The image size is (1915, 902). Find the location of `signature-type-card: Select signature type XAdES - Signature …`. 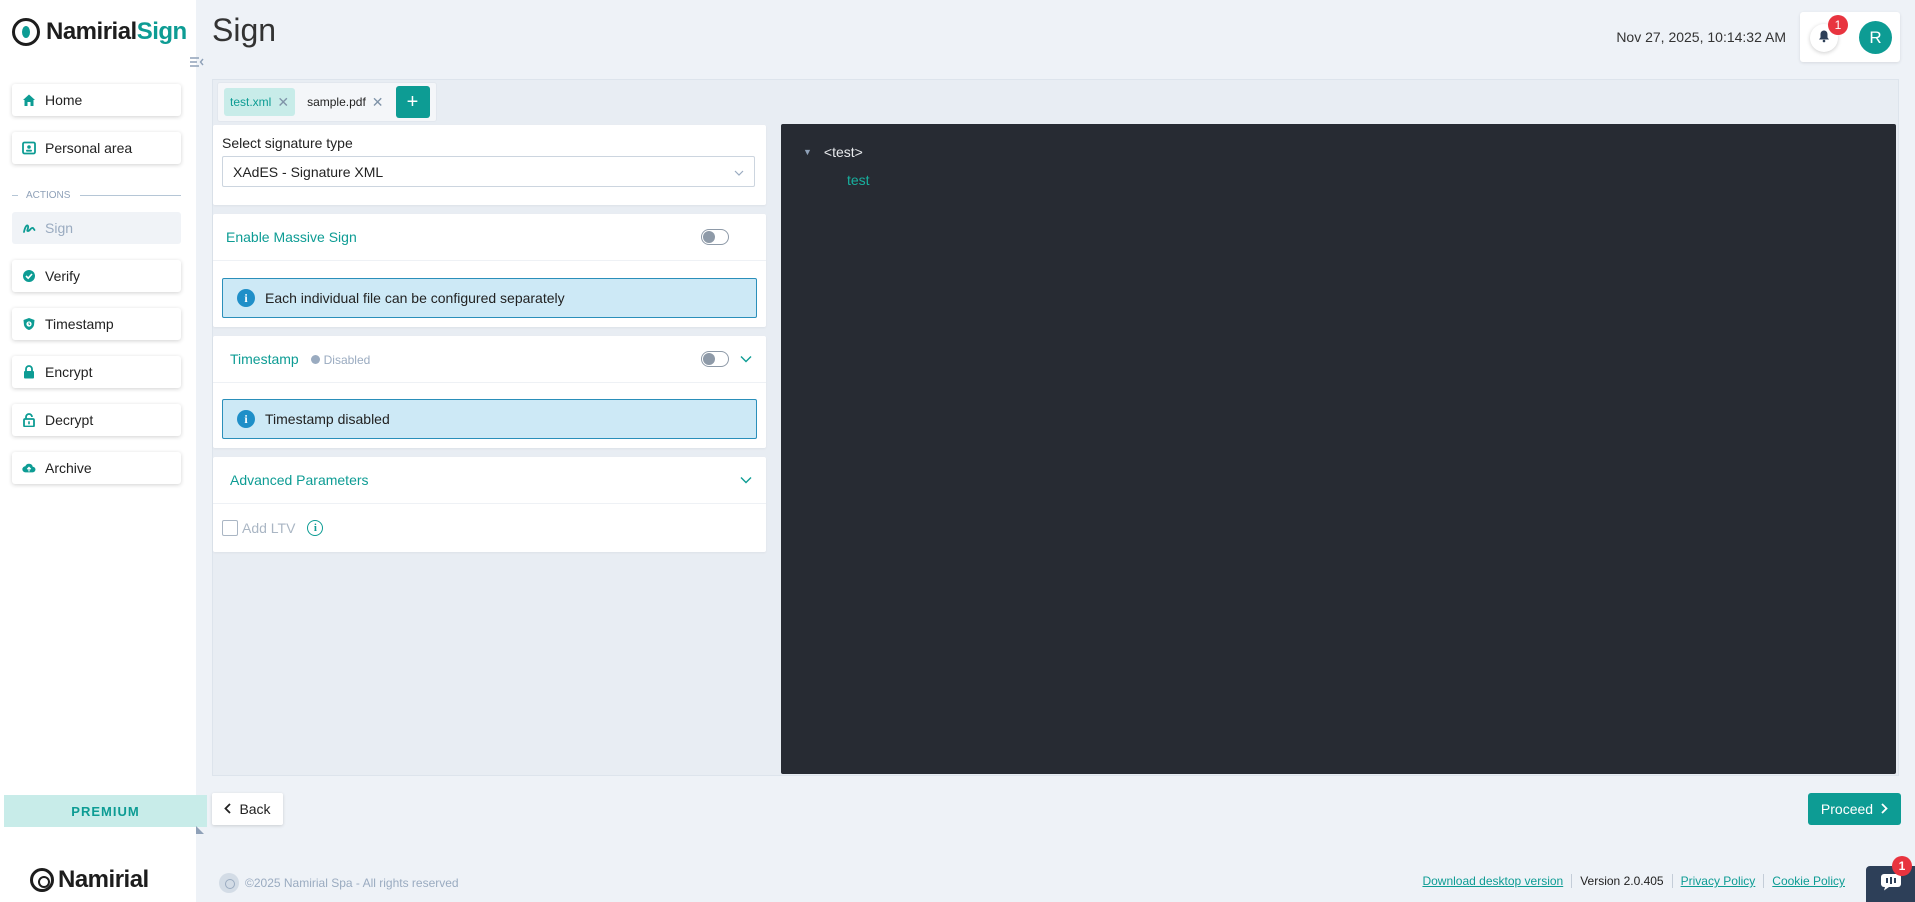

signature-type-card: Select signature type XAdES - Signature … is located at coordinates (489, 165).